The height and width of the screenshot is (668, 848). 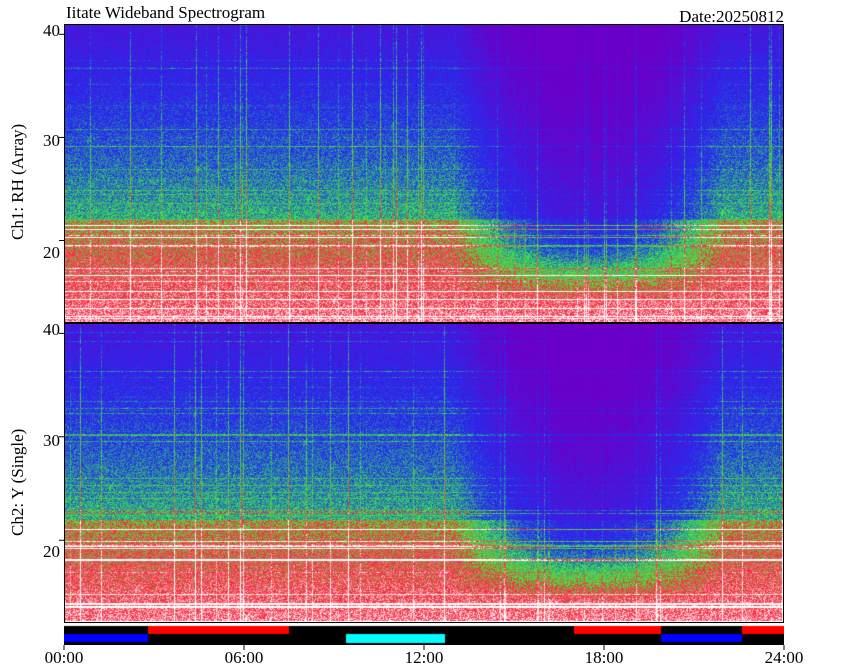 What do you see at coordinates (51, 252) in the screenshot?
I see `ch1-ytick-20: 20` at bounding box center [51, 252].